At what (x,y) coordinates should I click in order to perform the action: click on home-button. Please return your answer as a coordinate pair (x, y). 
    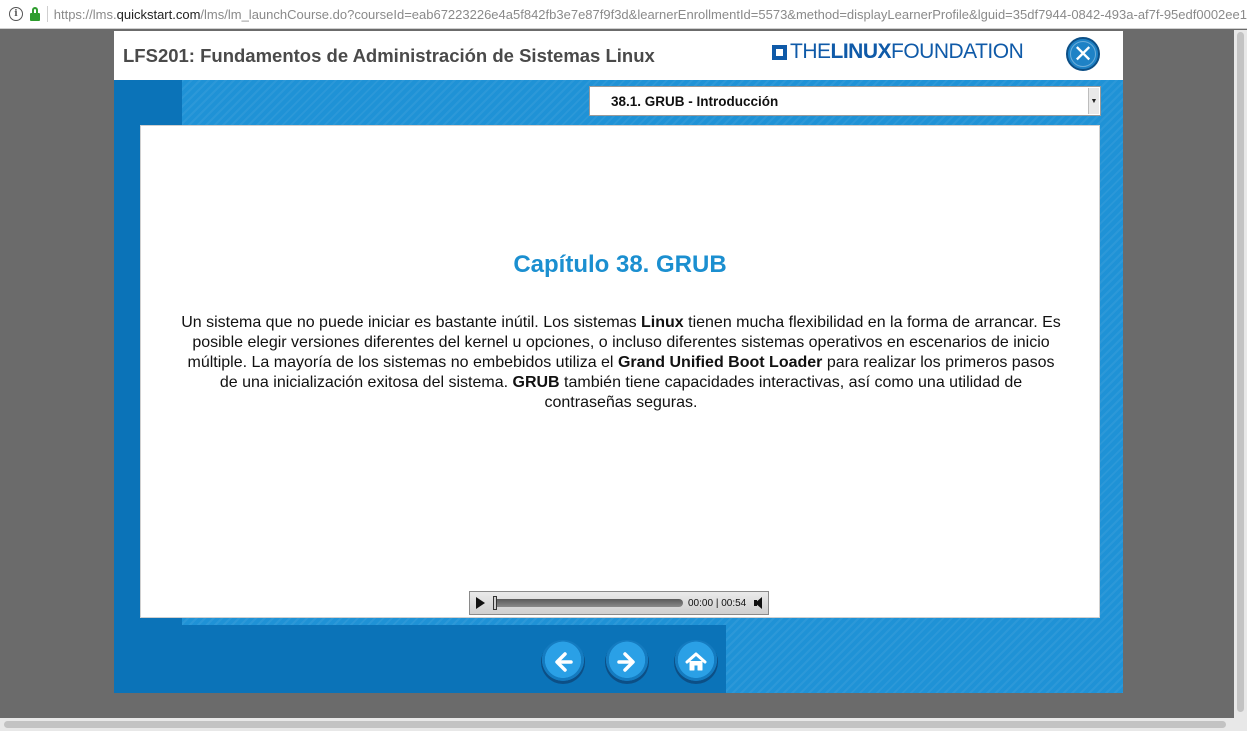
    Looking at the image, I should click on (696, 662).